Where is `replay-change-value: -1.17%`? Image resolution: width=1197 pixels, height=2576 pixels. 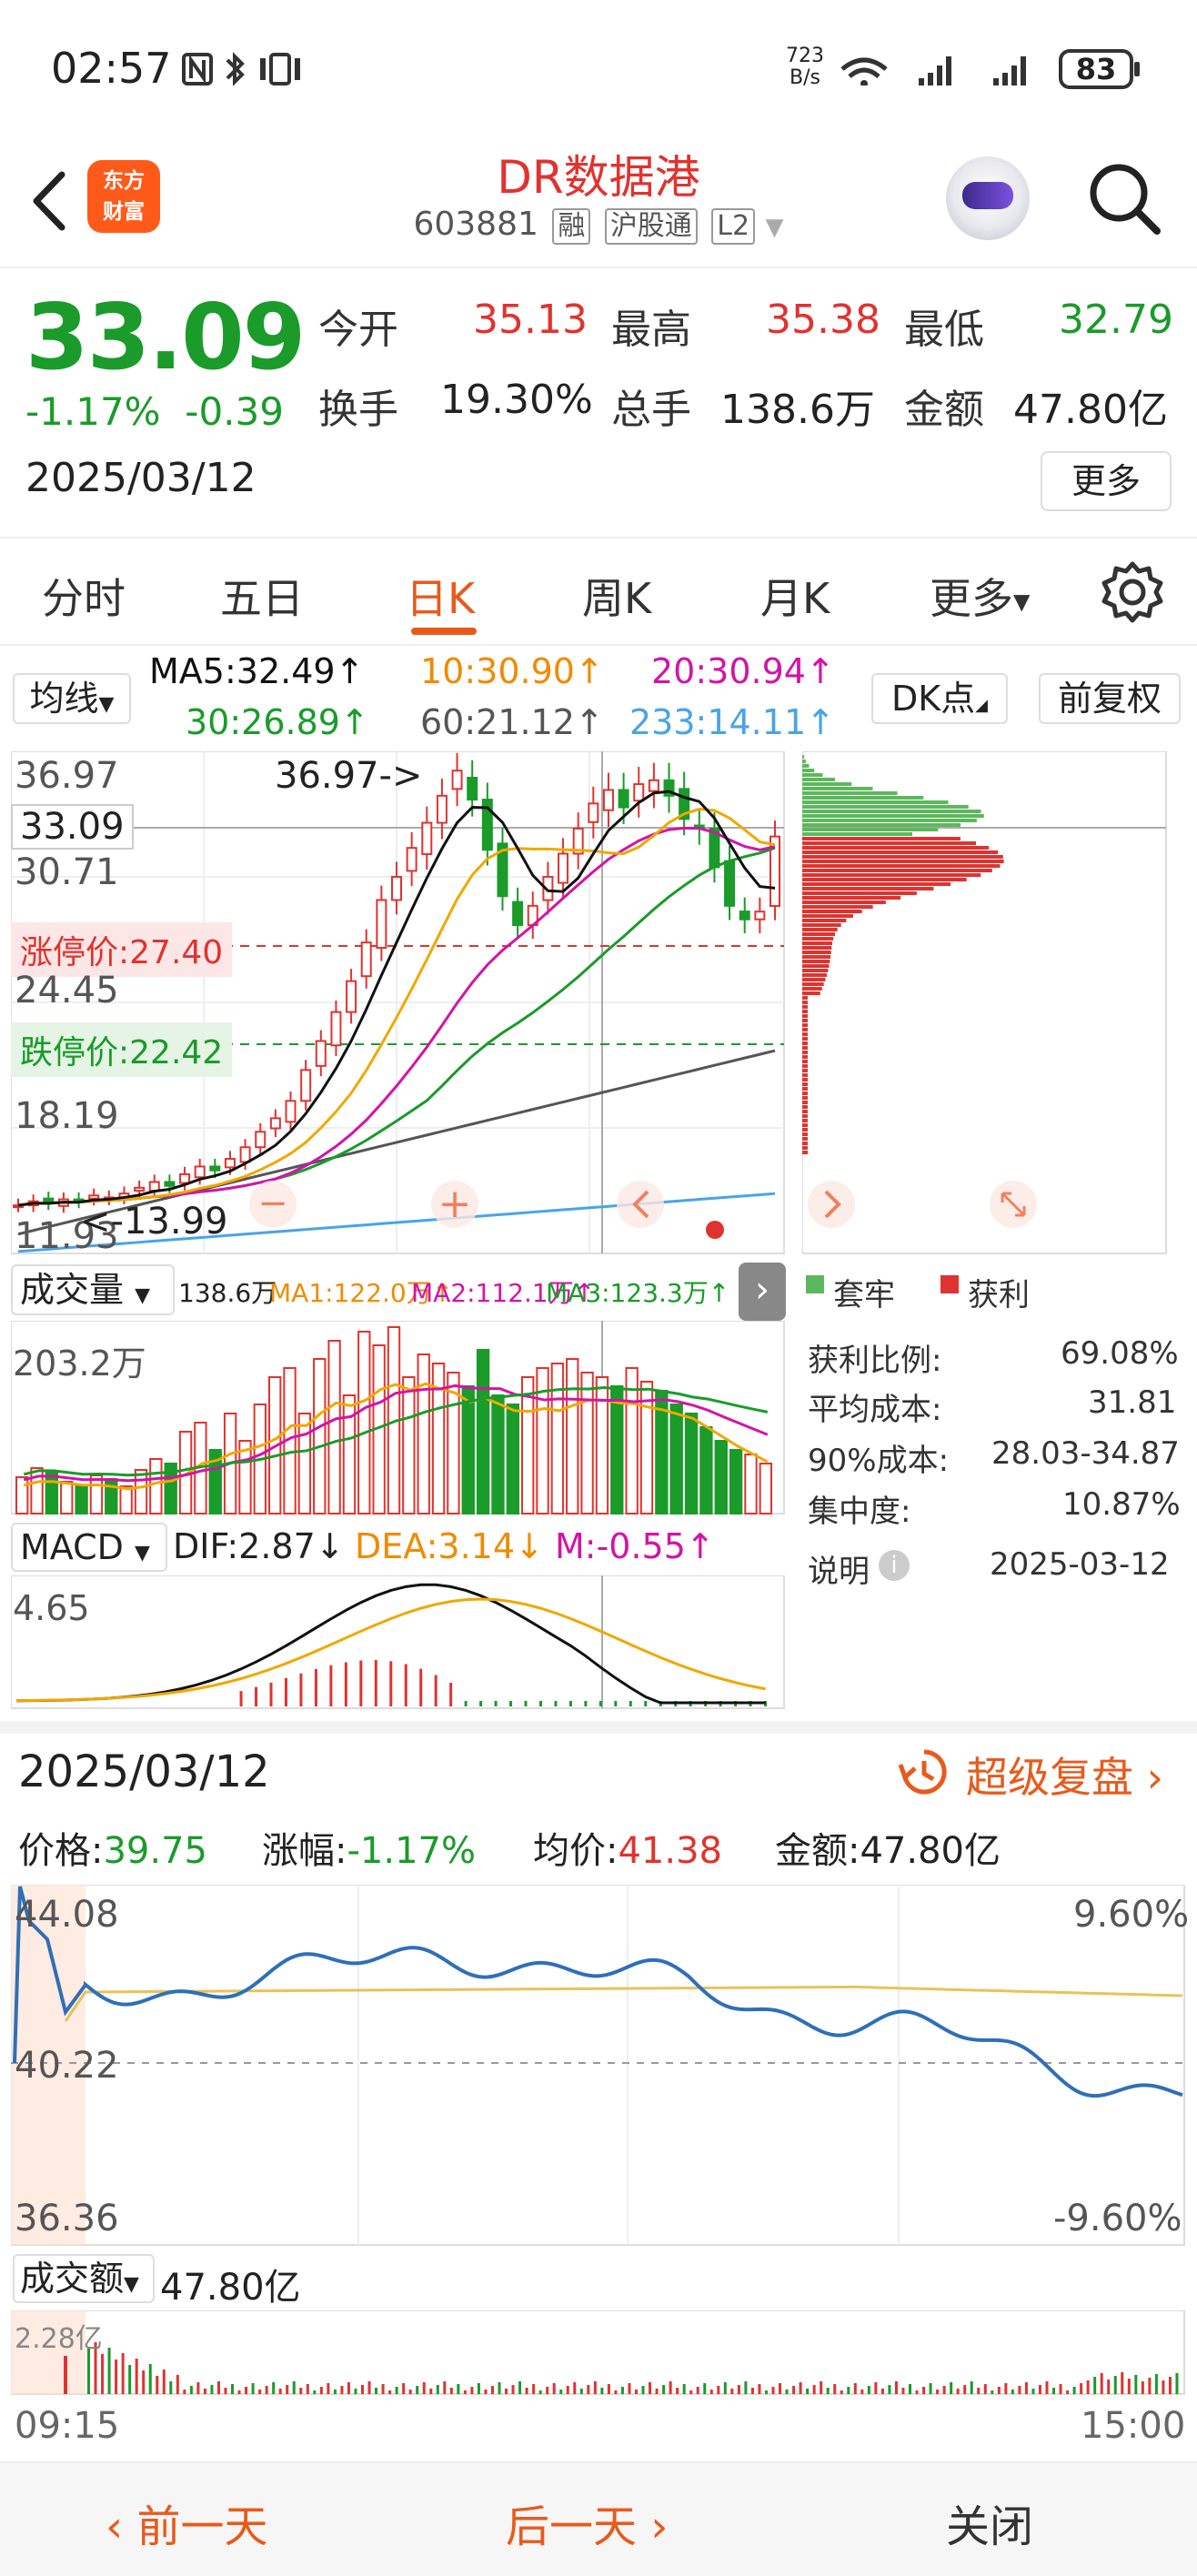
replay-change-value: -1.17% is located at coordinates (411, 1851).